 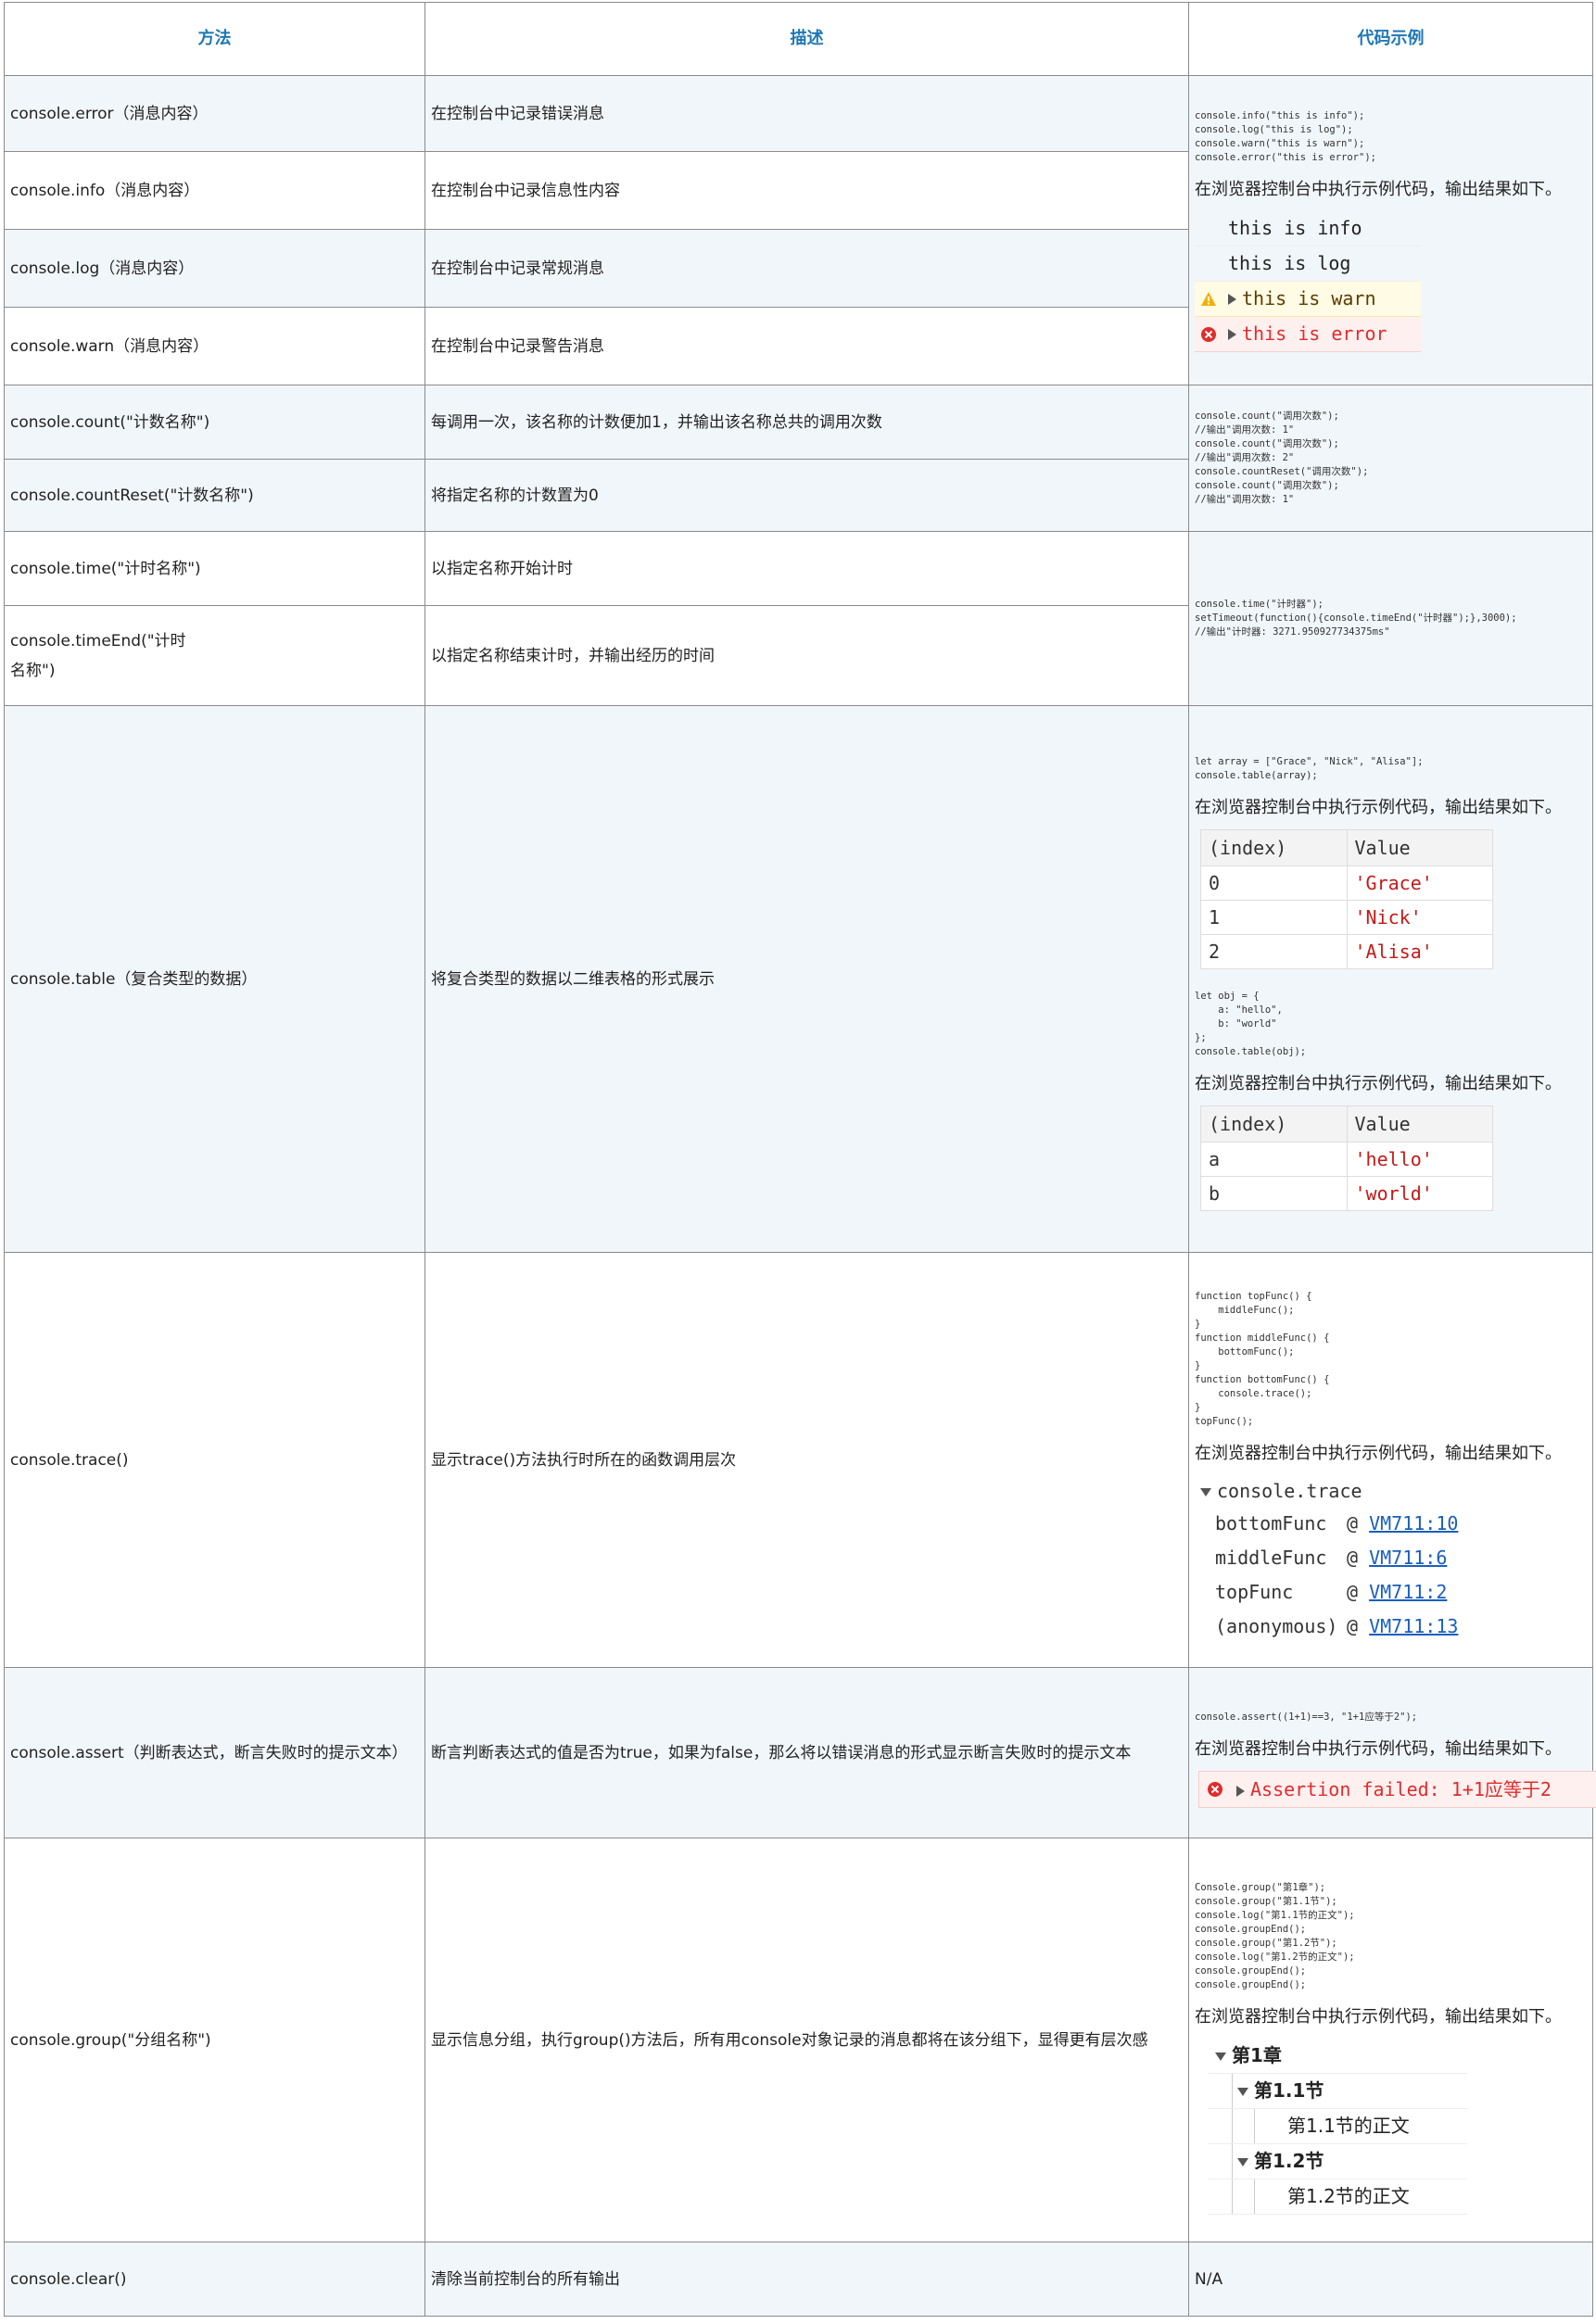 What do you see at coordinates (1337, 2197) in the screenshot?
I see `group-section-2-text: 第1.2节的正文` at bounding box center [1337, 2197].